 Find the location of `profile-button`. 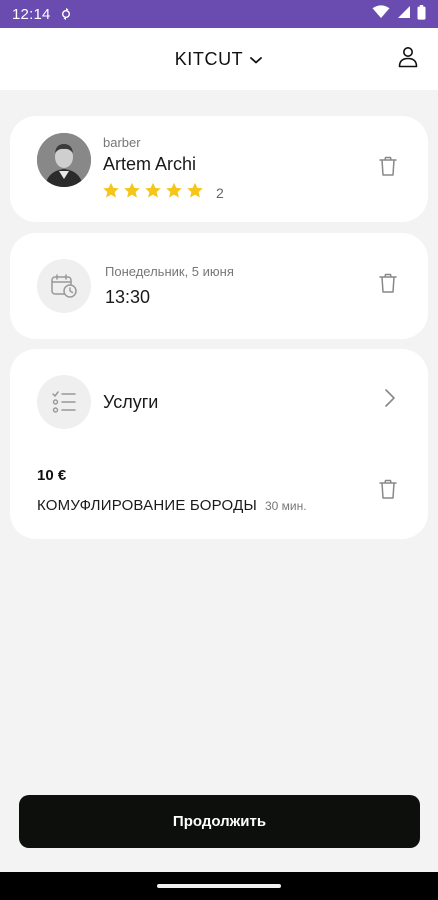

profile-button is located at coordinates (408, 59).